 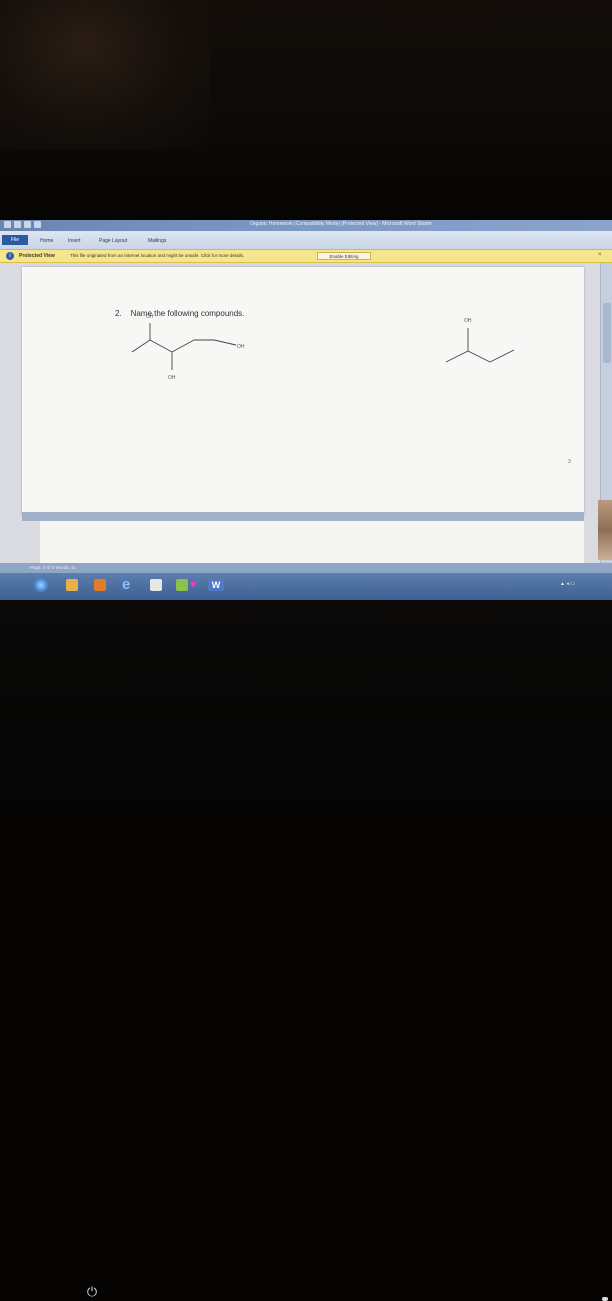 What do you see at coordinates (72, 585) in the screenshot?
I see `folder-icon` at bounding box center [72, 585].